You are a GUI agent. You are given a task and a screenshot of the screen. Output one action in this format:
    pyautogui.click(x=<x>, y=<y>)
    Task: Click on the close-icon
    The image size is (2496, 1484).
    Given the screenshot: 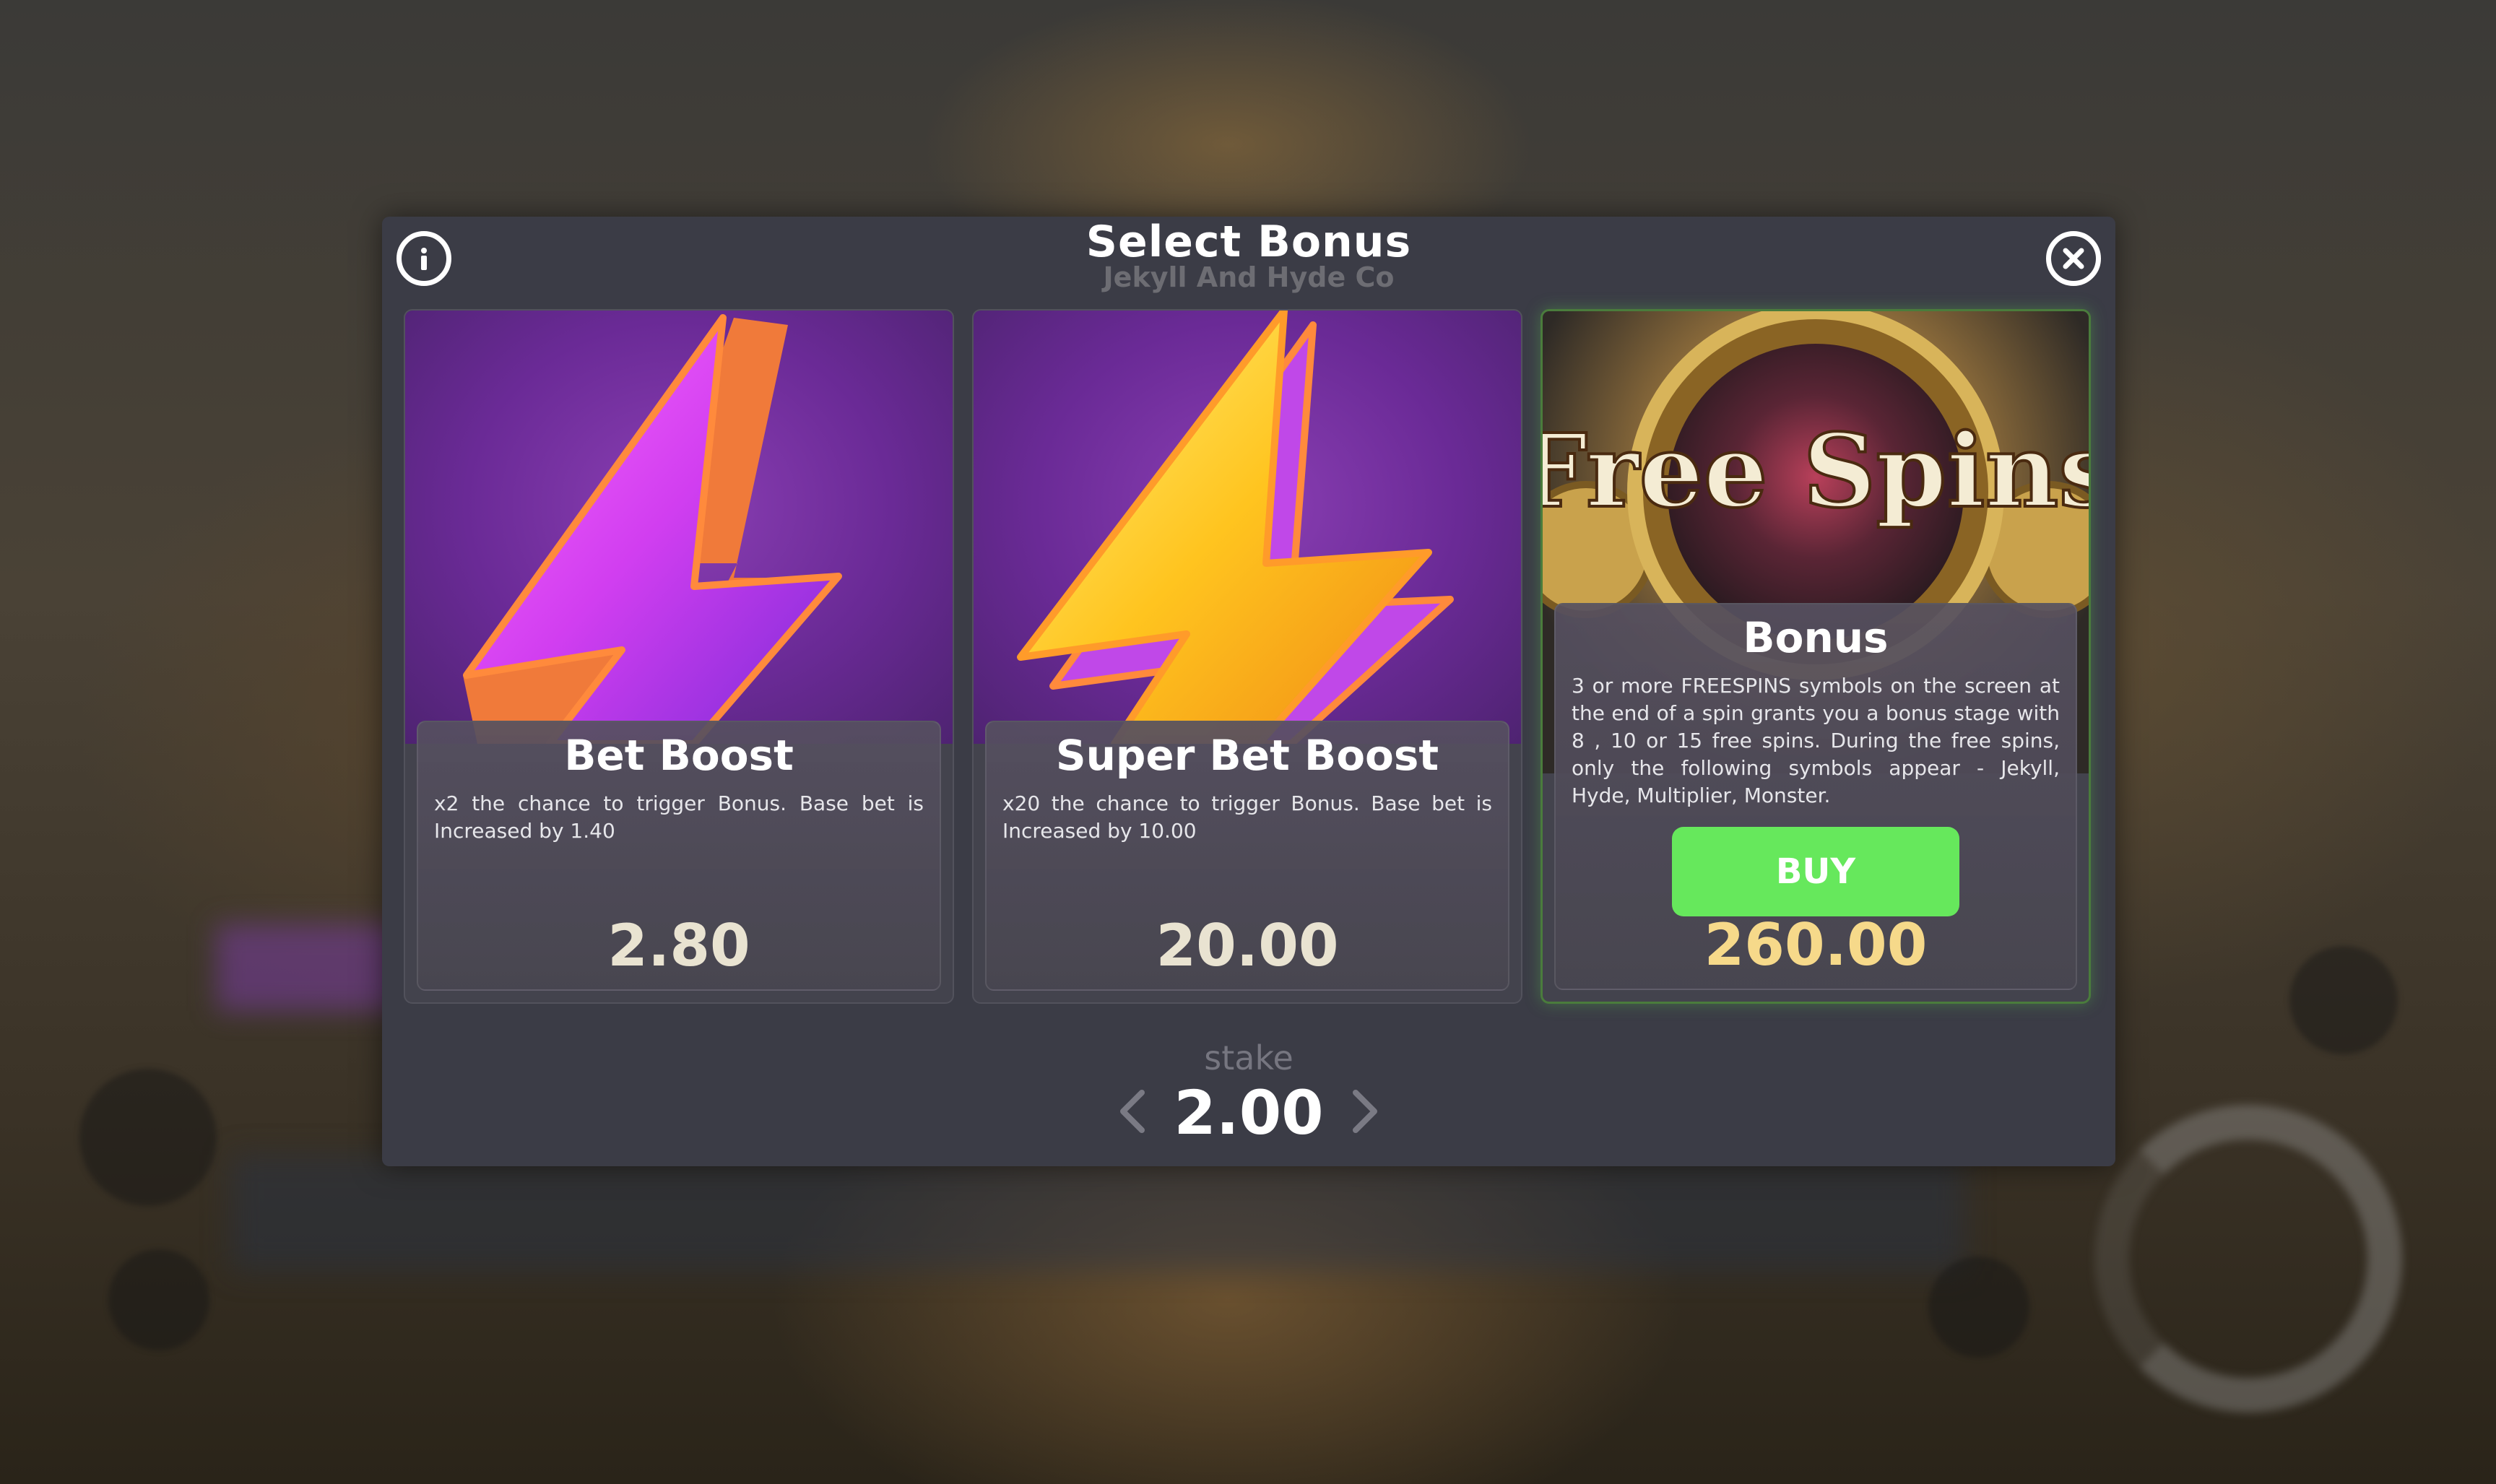 What is the action you would take?
    pyautogui.click(x=2073, y=258)
    